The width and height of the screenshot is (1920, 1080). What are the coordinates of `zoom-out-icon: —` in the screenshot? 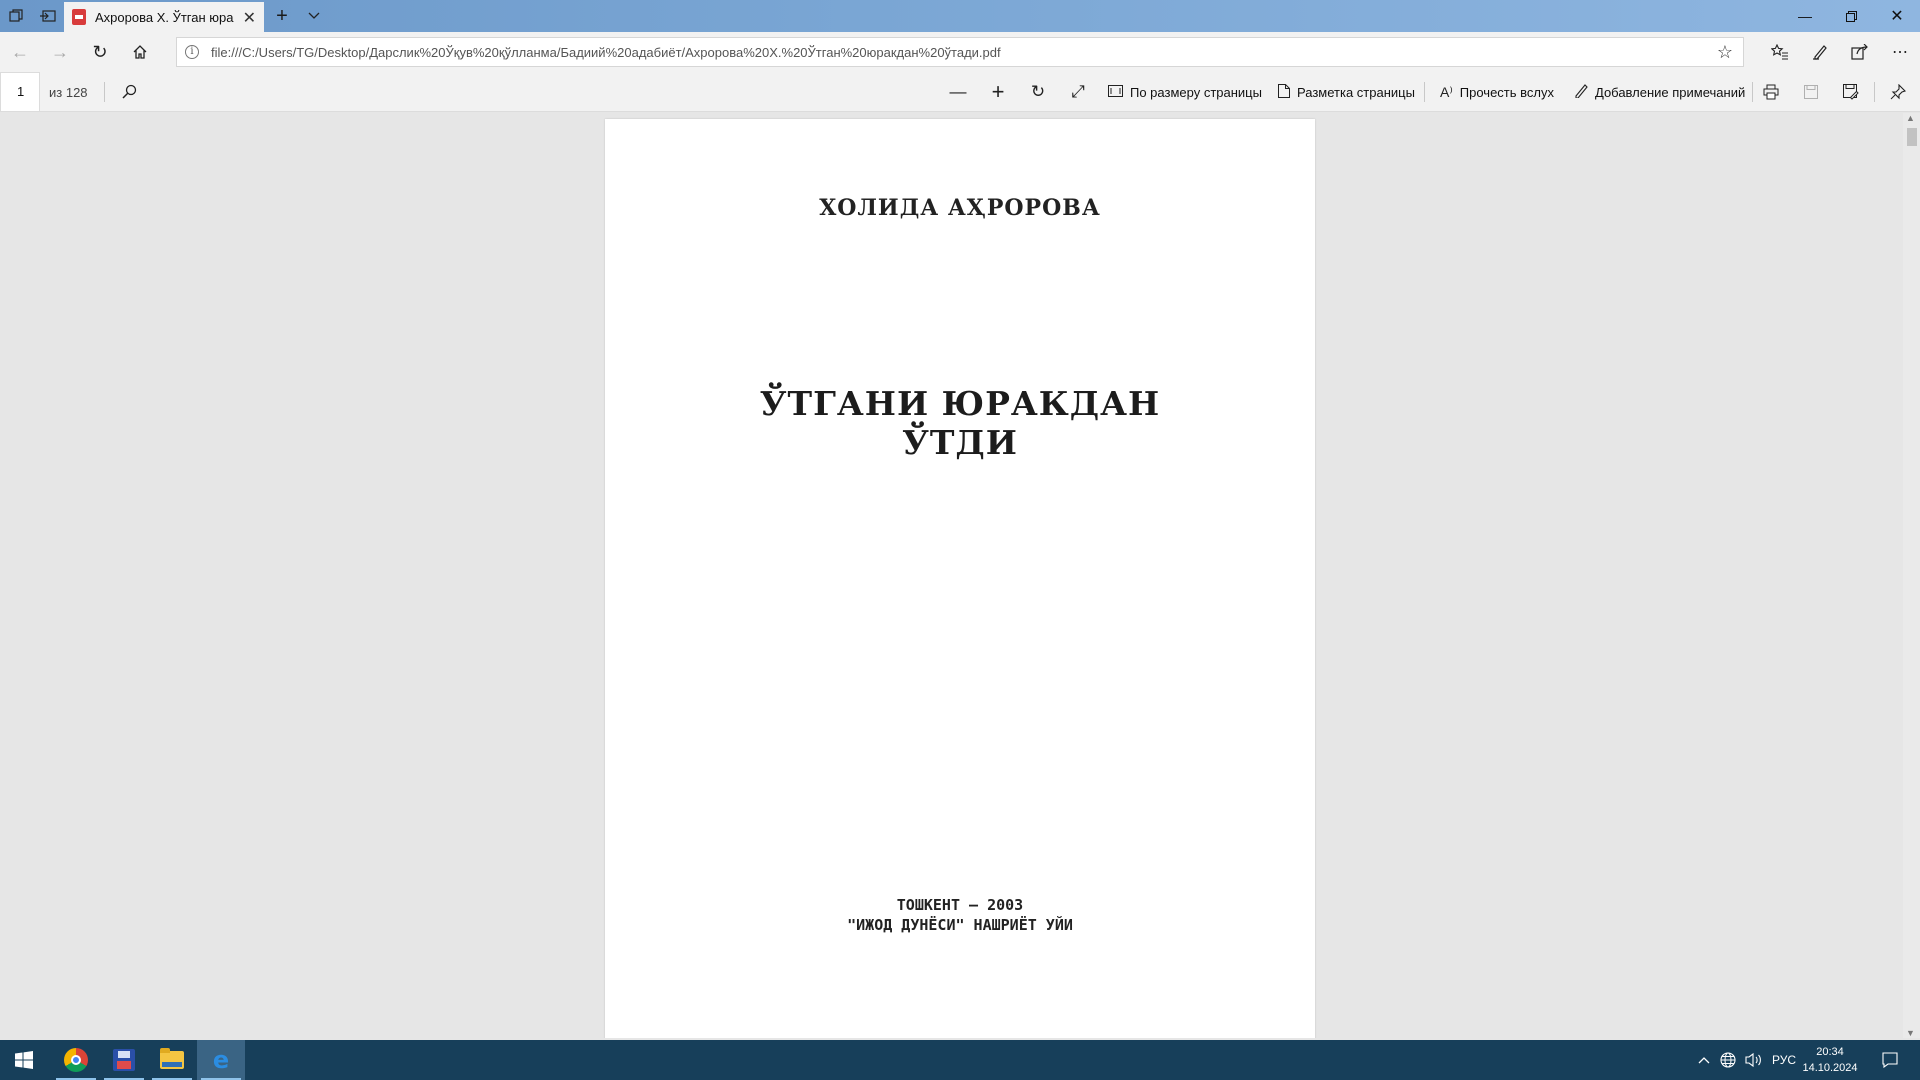 It's located at (958, 92).